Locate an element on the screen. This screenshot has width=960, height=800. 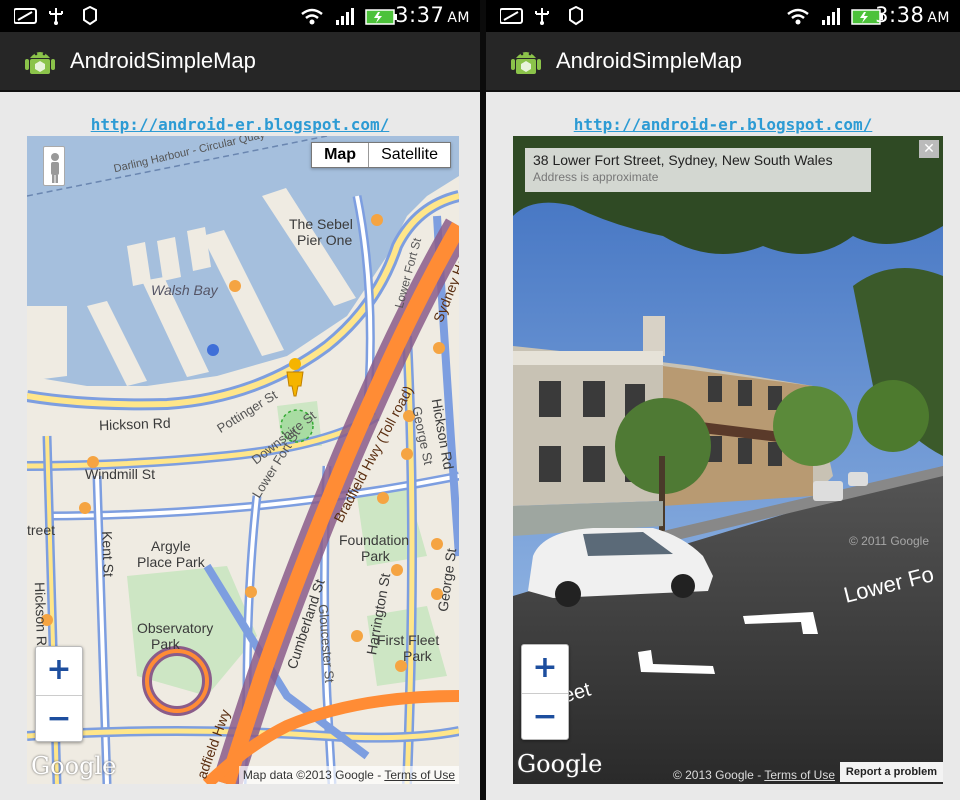
map-type-satellite-button: Satellite is located at coordinates (409, 155).